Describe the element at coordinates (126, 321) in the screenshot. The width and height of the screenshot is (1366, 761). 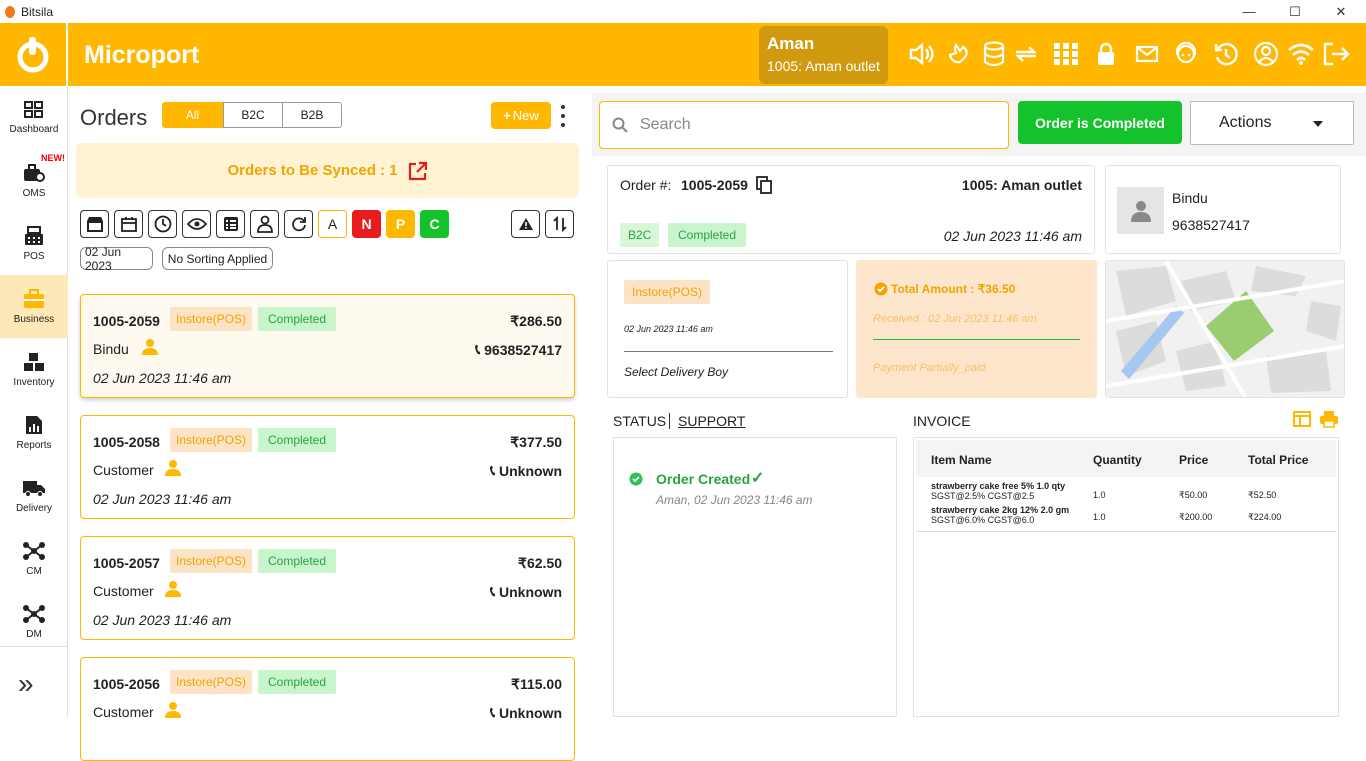
I see `order-id: 1005-2059` at that location.